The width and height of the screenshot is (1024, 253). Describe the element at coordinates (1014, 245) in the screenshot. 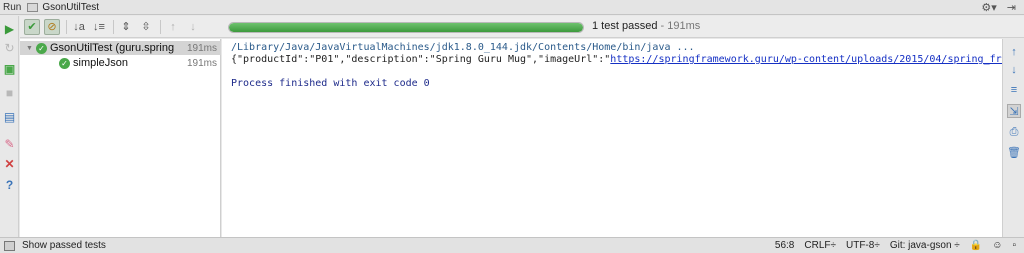

I see `event-log-icon: ▫` at that location.